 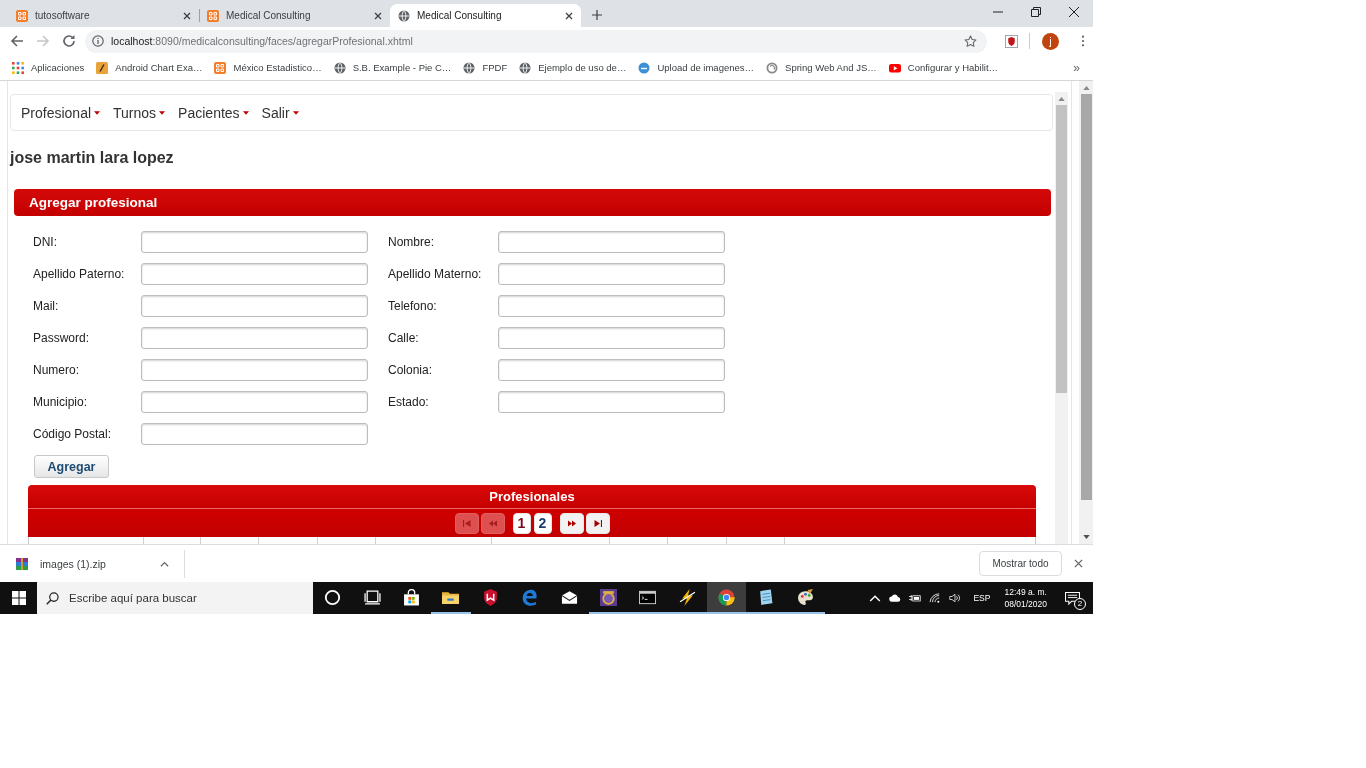 I want to click on field-label: Municipio:, so click(x=61, y=402).